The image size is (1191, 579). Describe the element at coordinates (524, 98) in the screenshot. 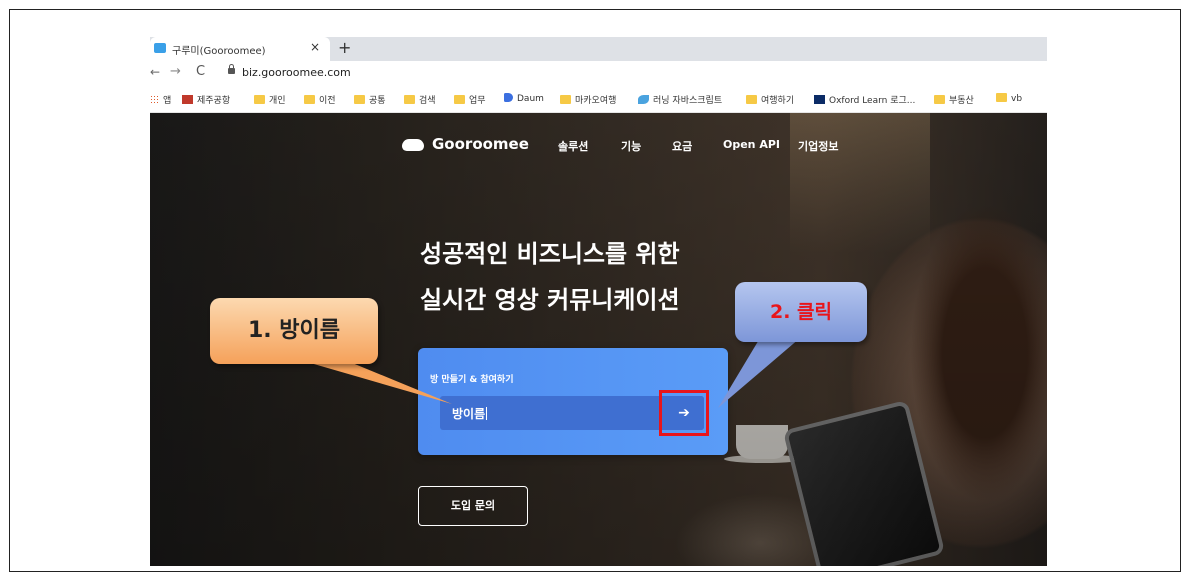

I see `bookmark-daum: Daum` at that location.